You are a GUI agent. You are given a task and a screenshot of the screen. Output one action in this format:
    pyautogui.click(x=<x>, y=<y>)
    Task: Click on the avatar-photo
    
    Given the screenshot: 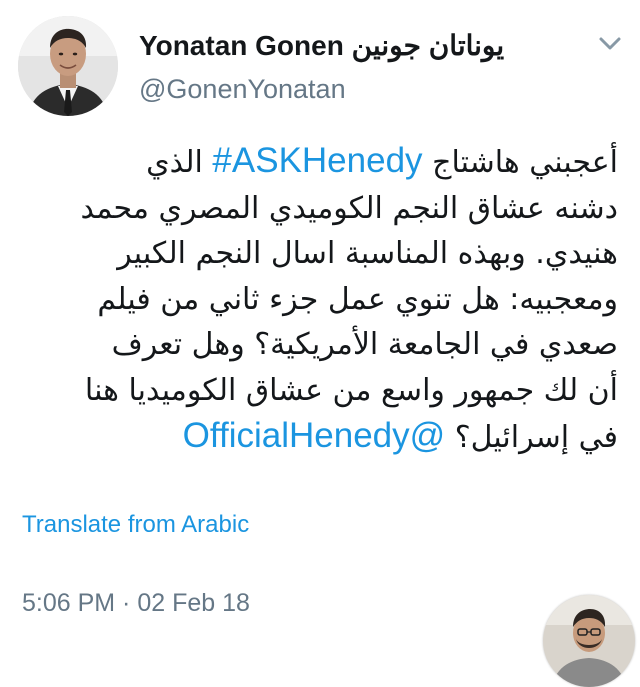 What is the action you would take?
    pyautogui.click(x=68, y=66)
    